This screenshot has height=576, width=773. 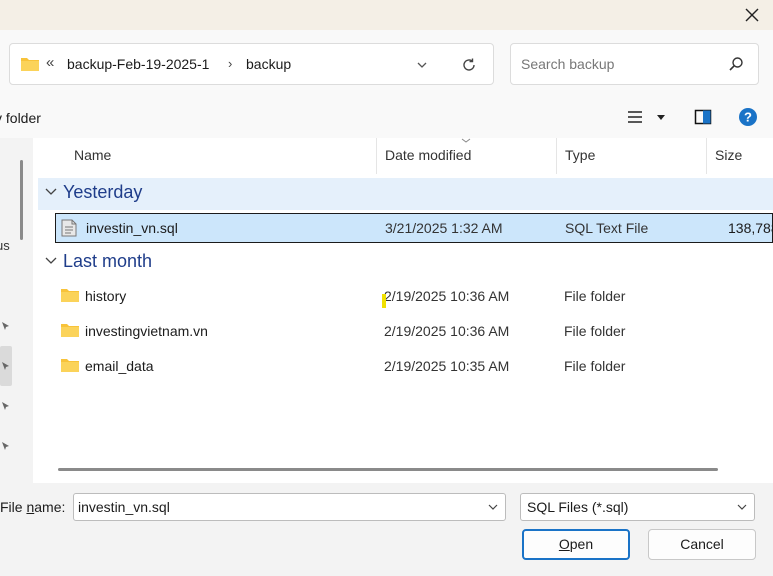 I want to click on navigation-pane: us, so click(x=16, y=310).